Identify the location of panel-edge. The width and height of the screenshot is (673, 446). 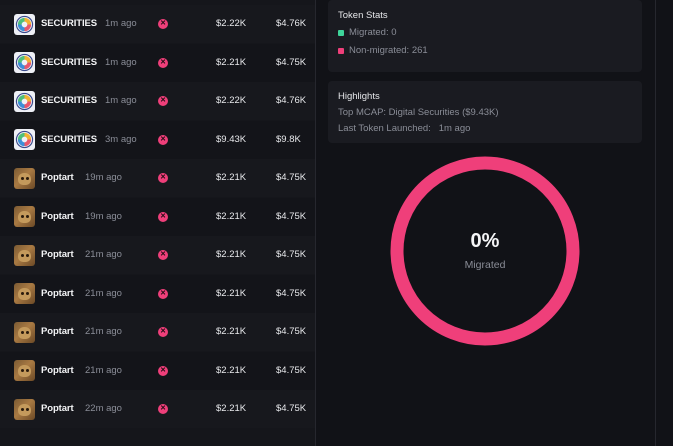
(655, 223).